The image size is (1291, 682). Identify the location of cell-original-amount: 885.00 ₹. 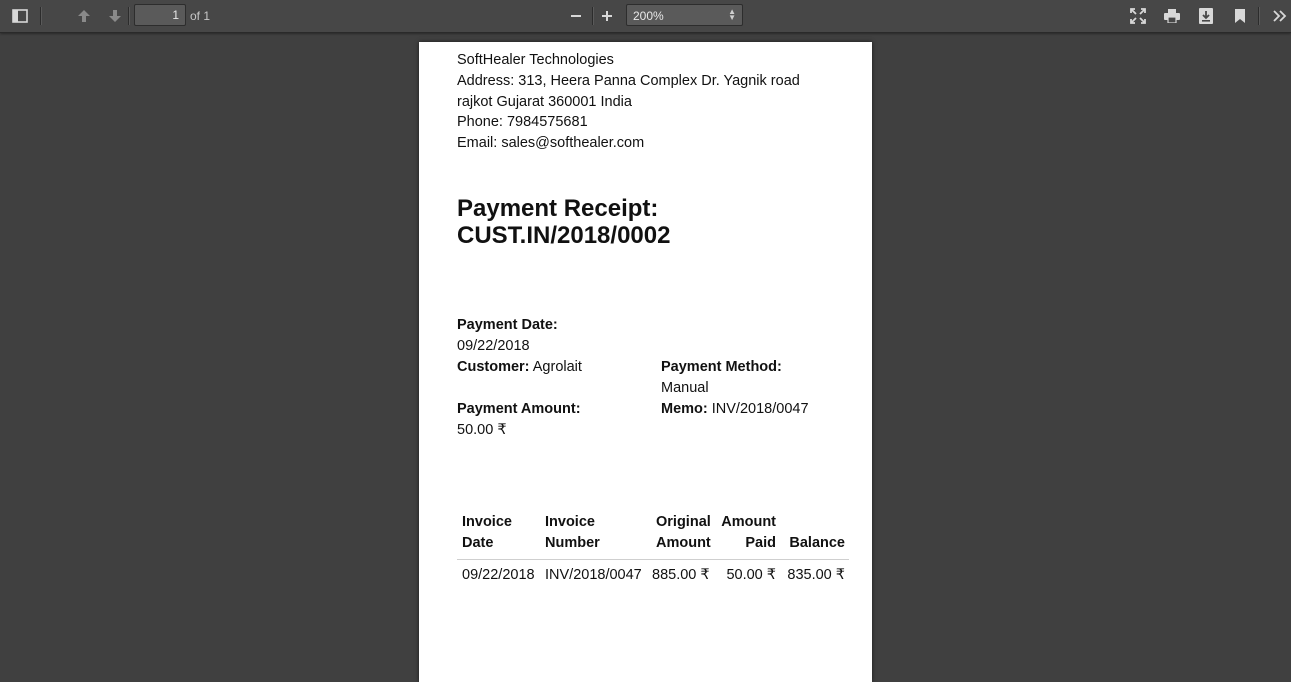
(681, 575).